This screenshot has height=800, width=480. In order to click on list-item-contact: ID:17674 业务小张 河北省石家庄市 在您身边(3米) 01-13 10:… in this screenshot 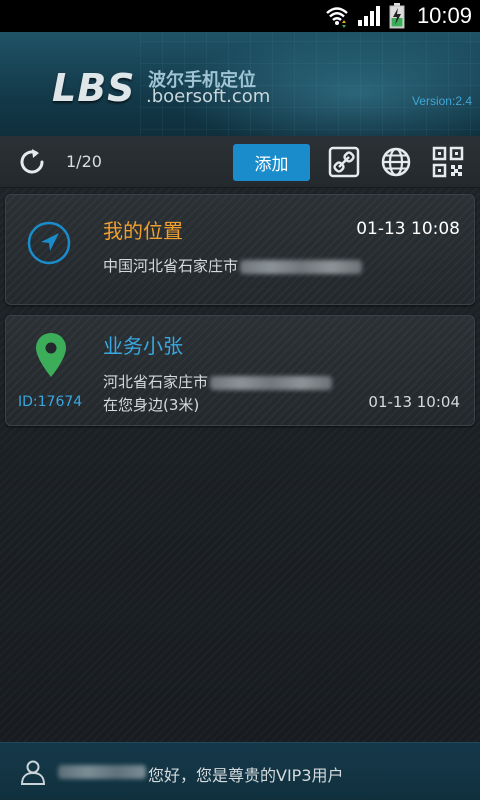, I will do `click(240, 370)`.